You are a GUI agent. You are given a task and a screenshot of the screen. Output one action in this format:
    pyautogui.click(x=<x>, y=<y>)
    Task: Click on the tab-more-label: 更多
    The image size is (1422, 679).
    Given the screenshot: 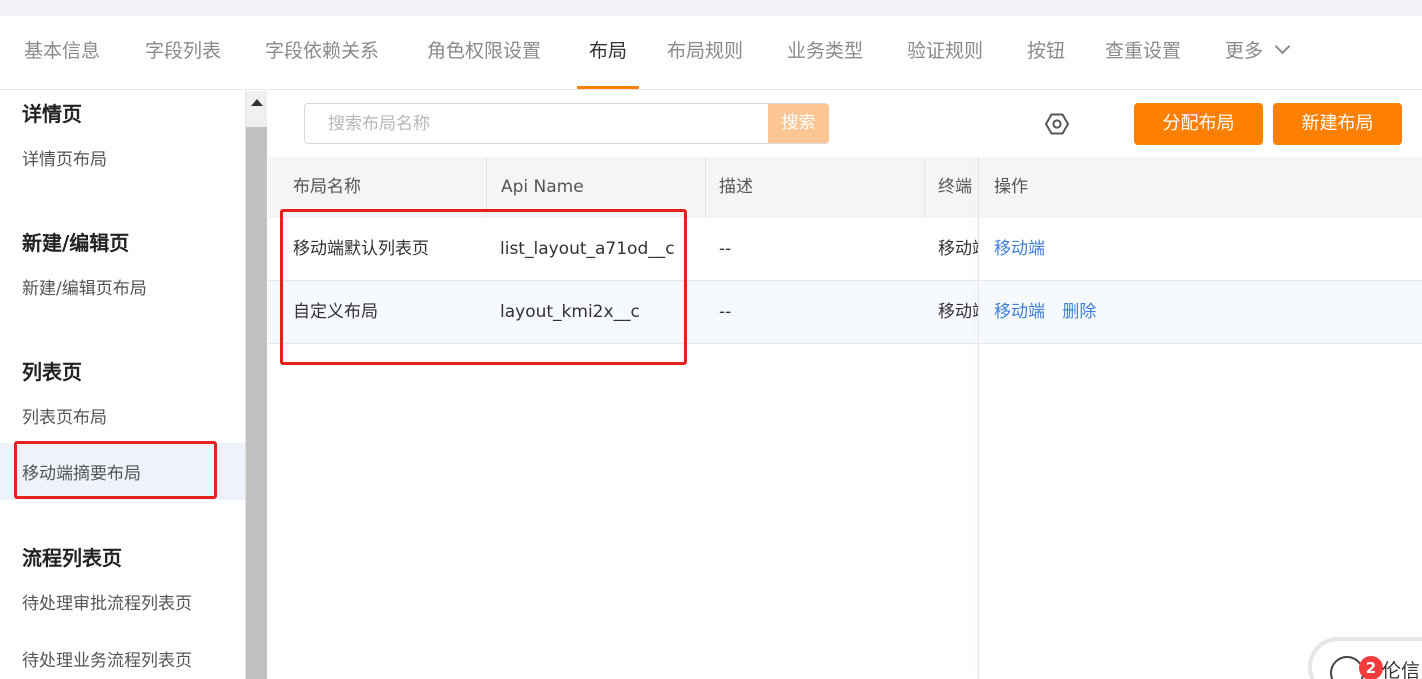 What is the action you would take?
    pyautogui.click(x=1244, y=51)
    